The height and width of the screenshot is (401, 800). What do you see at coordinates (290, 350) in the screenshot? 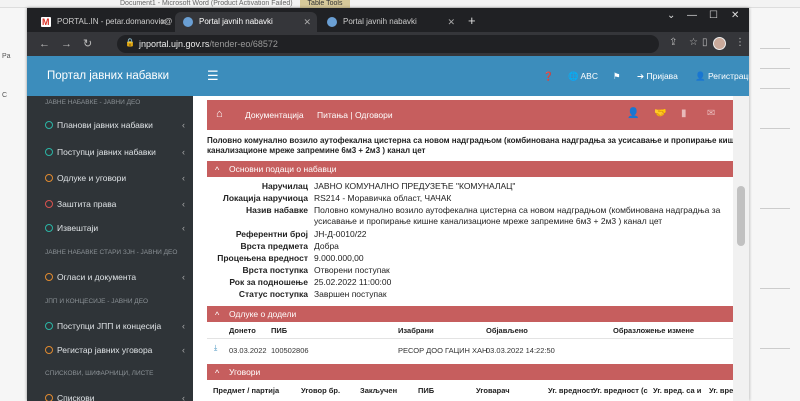
I see `award-pib: 100502806` at bounding box center [290, 350].